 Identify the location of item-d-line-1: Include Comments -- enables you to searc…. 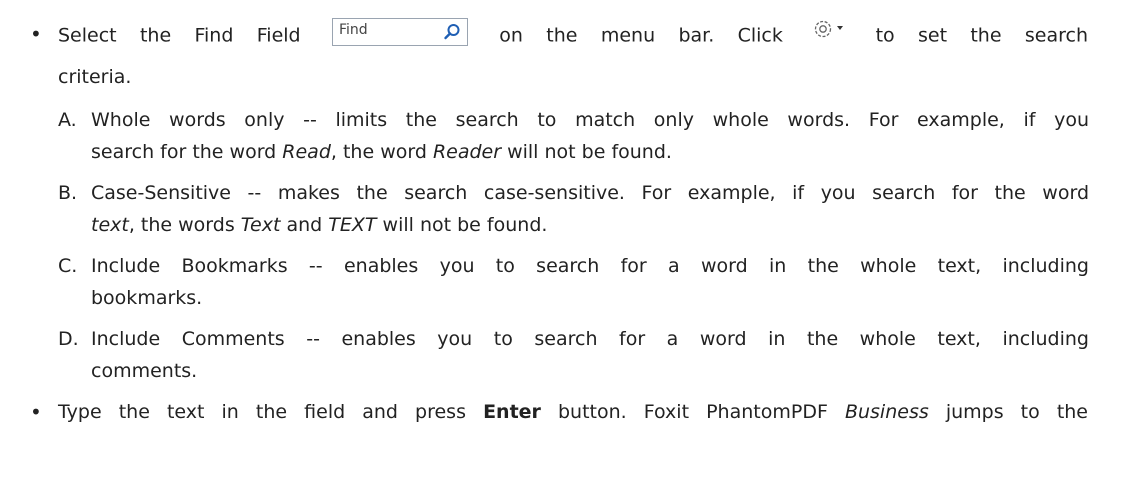
(590, 339).